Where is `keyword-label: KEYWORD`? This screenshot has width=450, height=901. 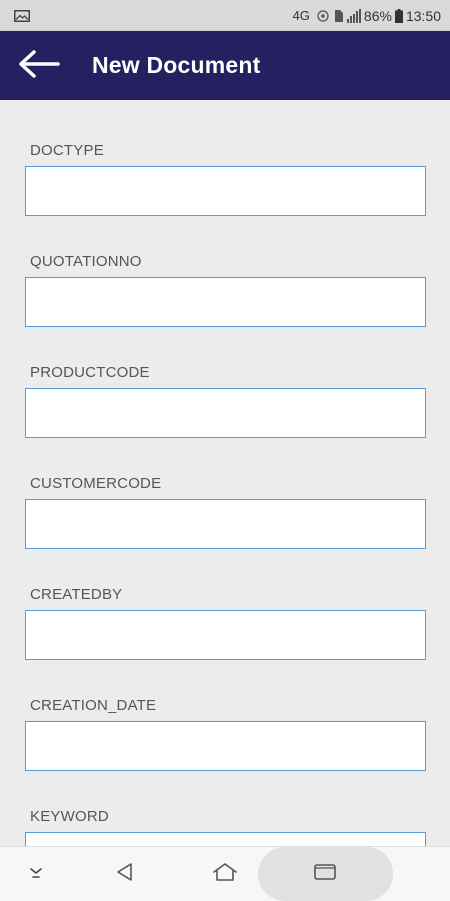 keyword-label: KEYWORD is located at coordinates (69, 816).